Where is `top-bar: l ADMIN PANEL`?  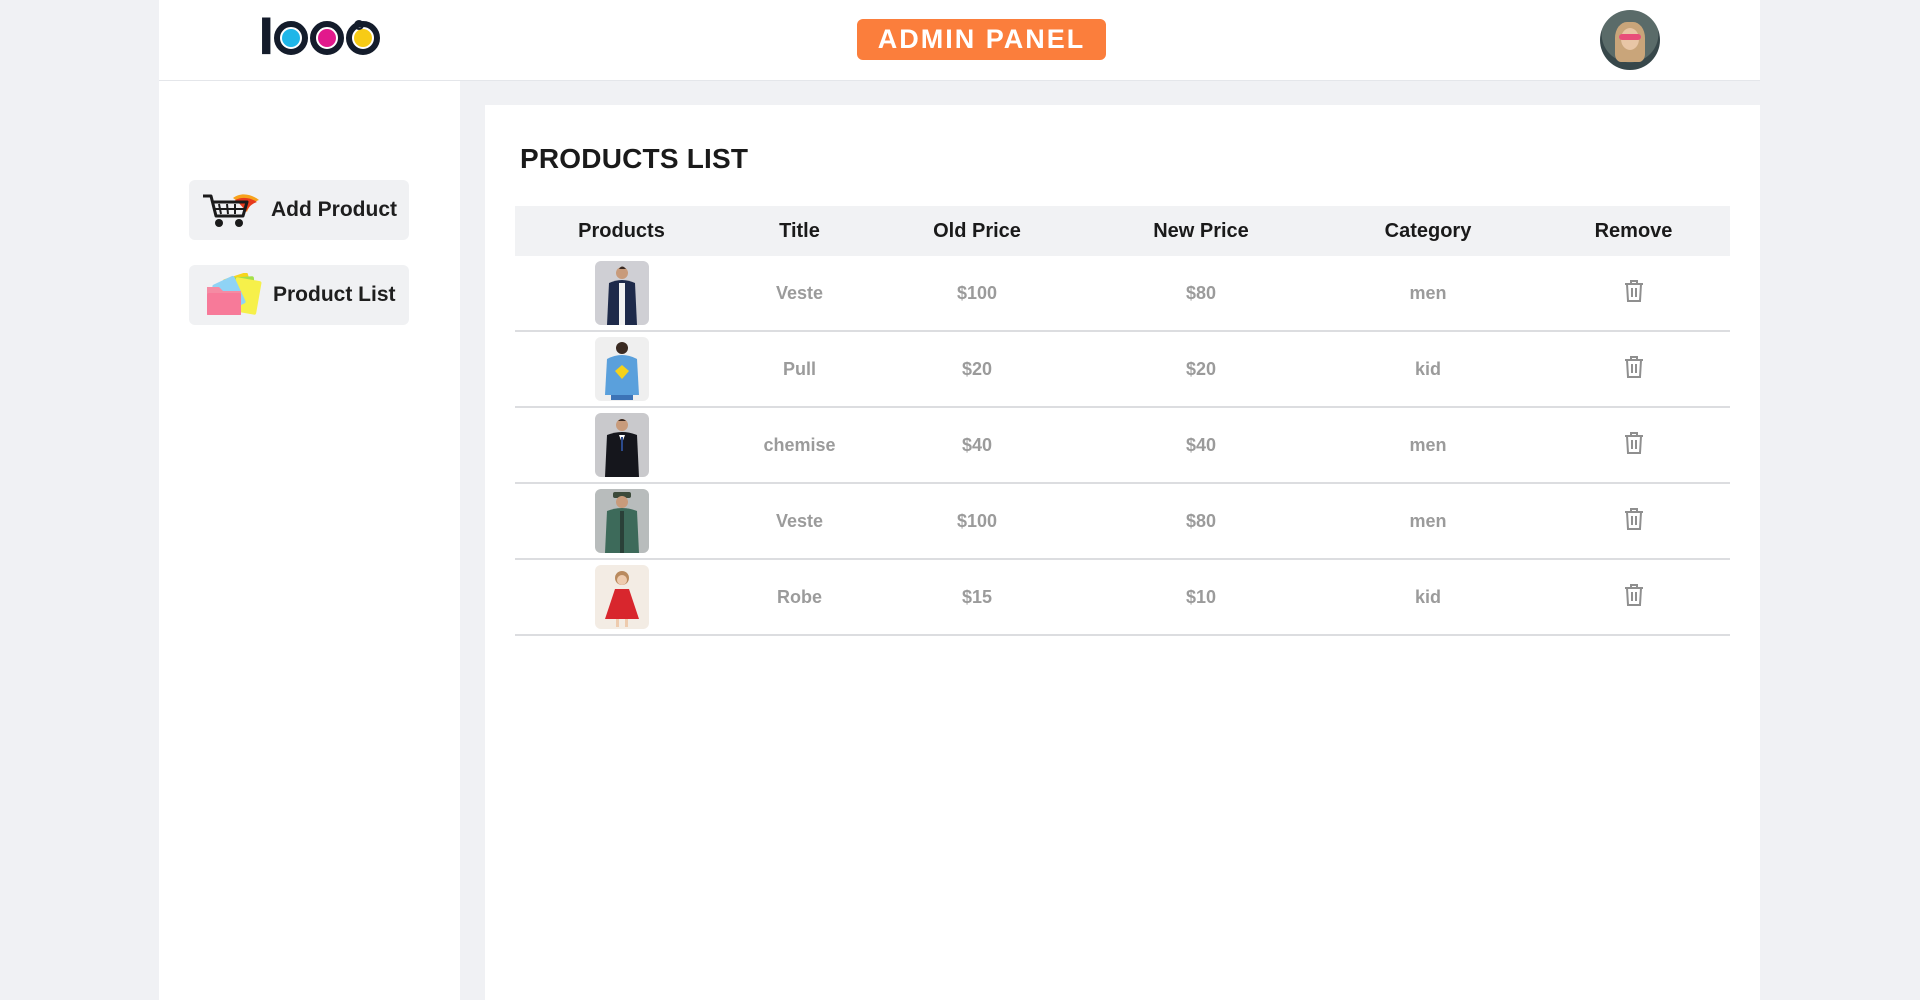
top-bar: l ADMIN PANEL is located at coordinates (959, 40).